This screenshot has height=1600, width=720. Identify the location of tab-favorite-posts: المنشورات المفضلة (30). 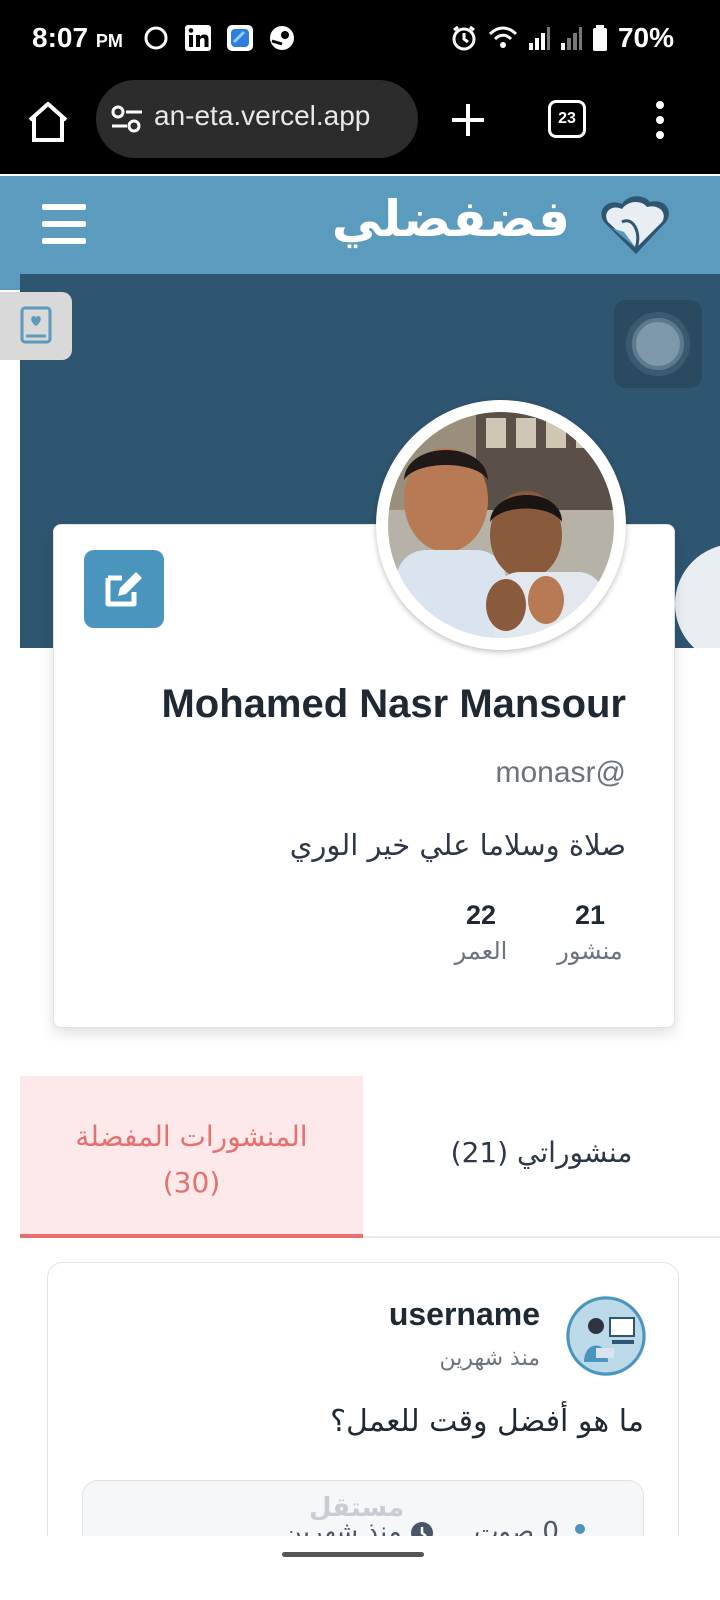
(191, 1157).